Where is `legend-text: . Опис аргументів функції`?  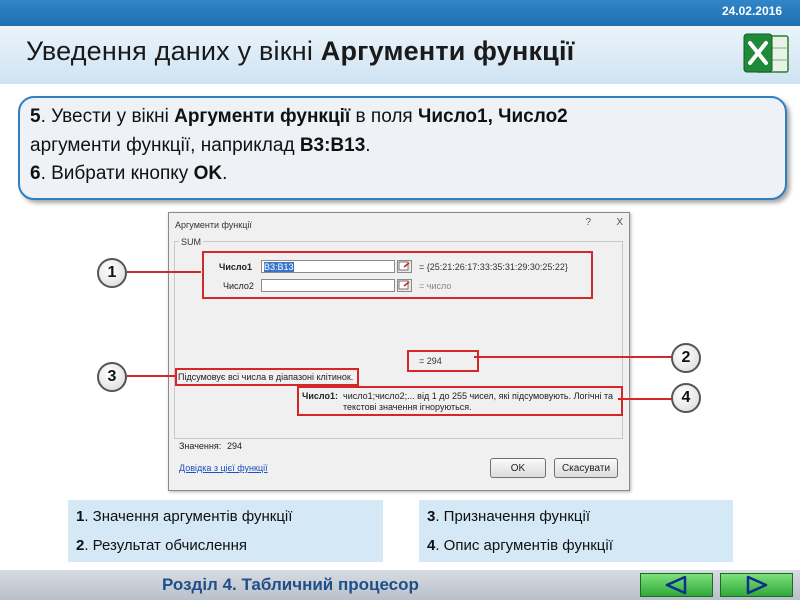 legend-text: . Опис аргументів функції is located at coordinates (524, 545).